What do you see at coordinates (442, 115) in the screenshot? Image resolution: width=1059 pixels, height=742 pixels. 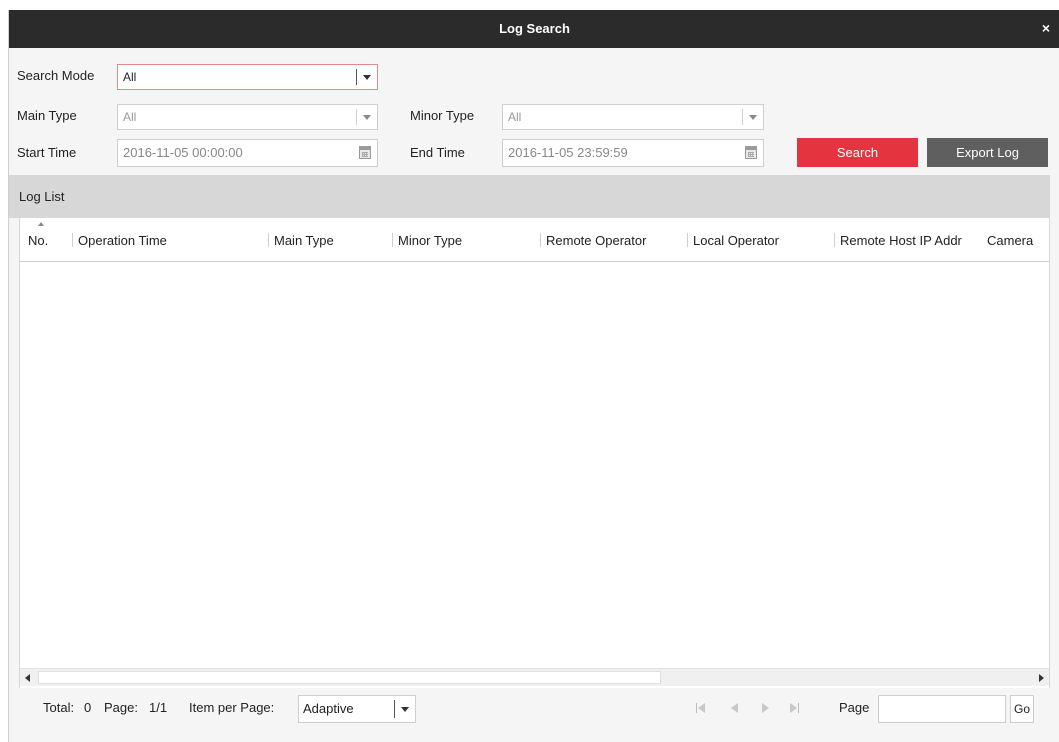 I see `minor-type-label: Minor Type` at bounding box center [442, 115].